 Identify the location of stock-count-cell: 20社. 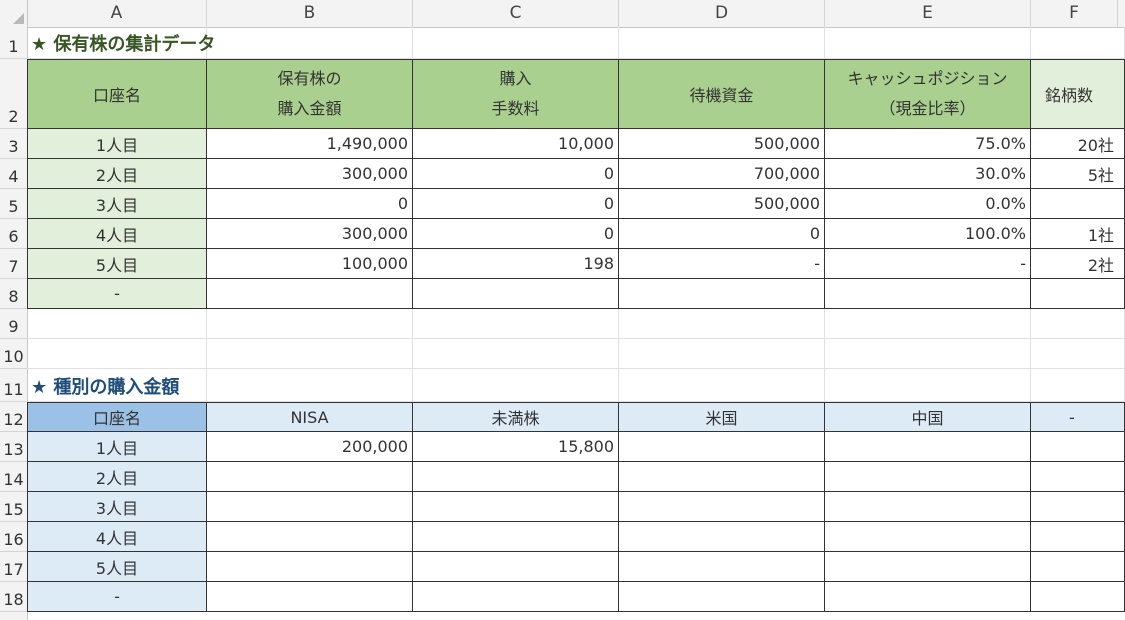
(1078, 144).